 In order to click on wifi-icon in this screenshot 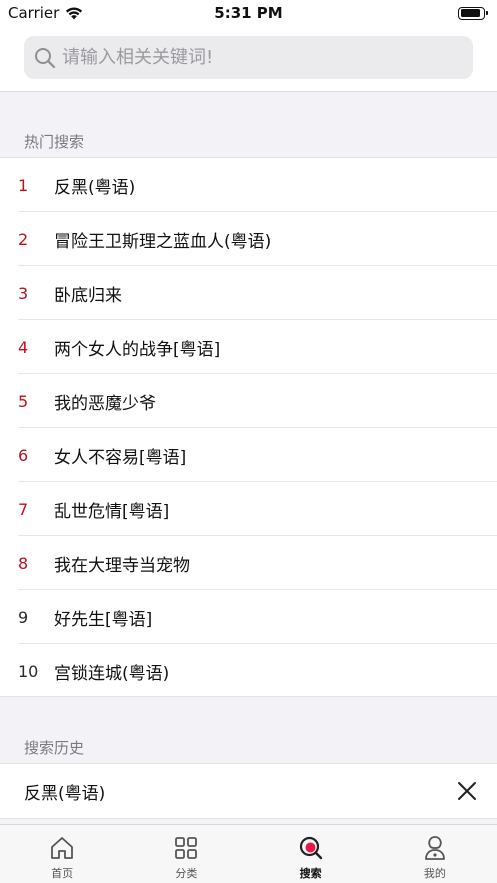, I will do `click(74, 13)`.